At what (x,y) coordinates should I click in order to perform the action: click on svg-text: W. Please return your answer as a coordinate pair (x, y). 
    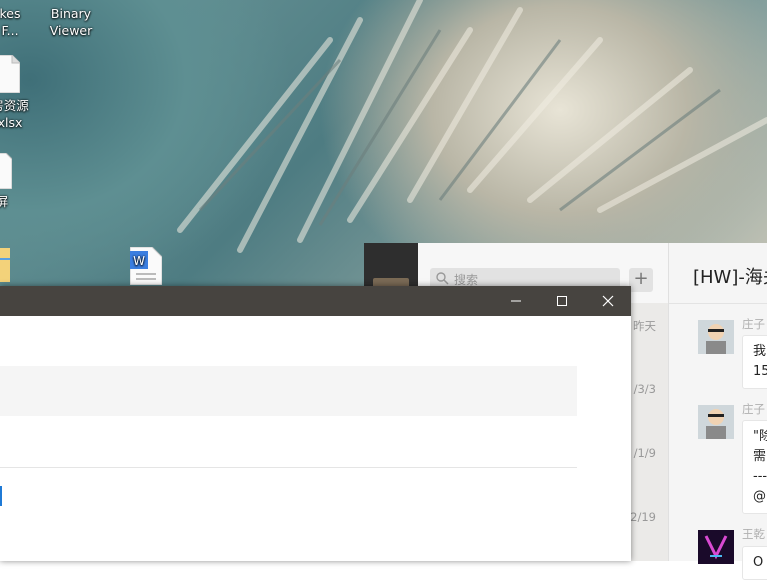
    Looking at the image, I should click on (139, 261).